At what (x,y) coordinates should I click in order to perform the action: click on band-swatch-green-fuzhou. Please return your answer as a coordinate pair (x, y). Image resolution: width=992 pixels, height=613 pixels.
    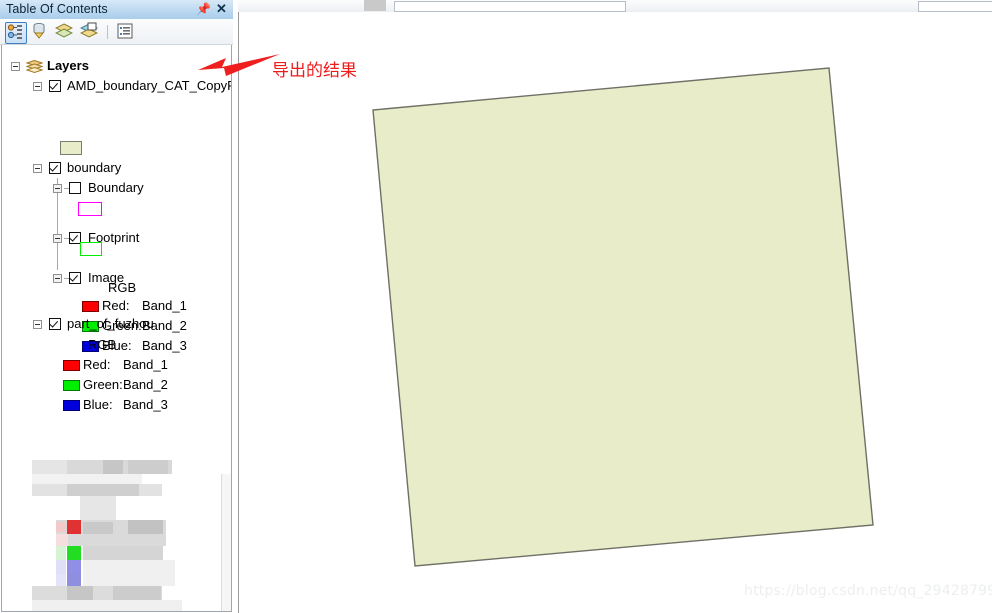
    Looking at the image, I should click on (71, 385).